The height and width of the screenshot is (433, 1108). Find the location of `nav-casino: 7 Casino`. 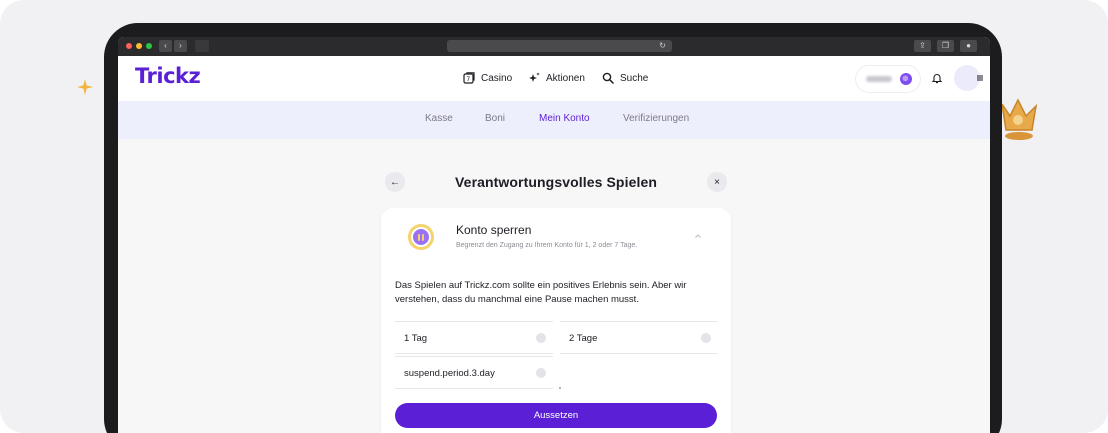

nav-casino: 7 Casino is located at coordinates (487, 78).